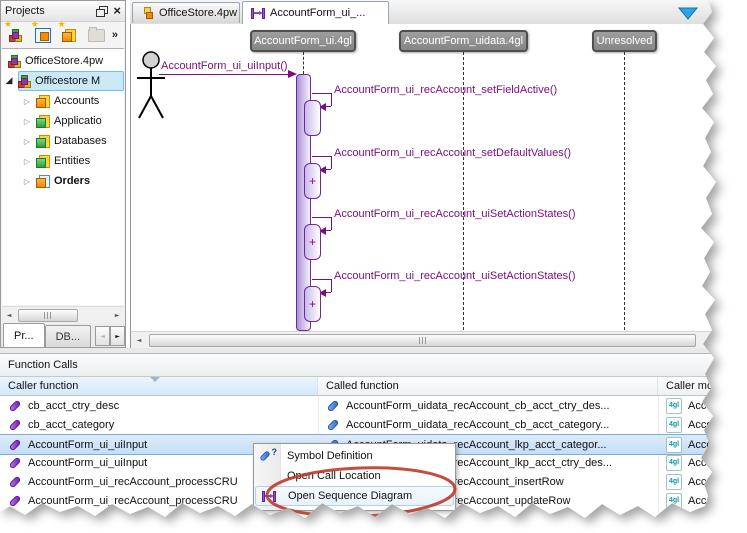 Image resolution: width=747 pixels, height=533 pixels. I want to click on message-line, so click(224, 74).